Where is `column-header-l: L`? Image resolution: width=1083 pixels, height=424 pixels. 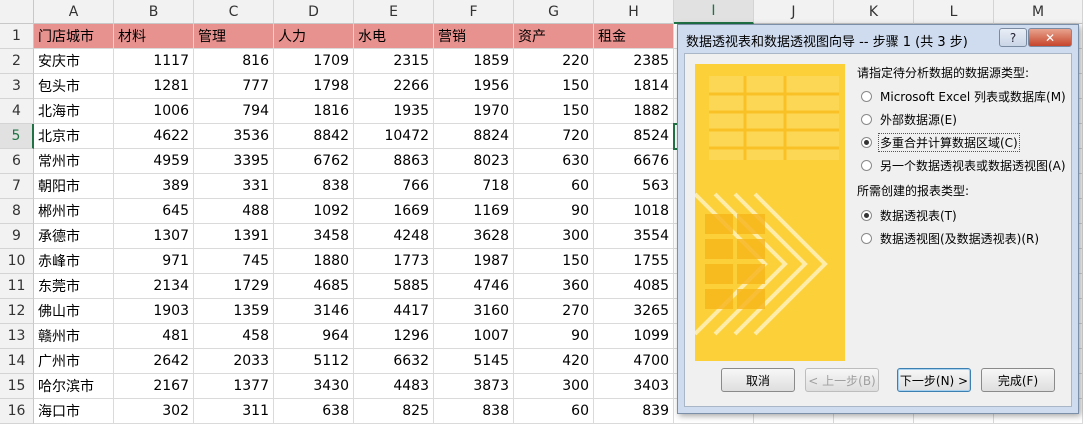 column-header-l: L is located at coordinates (954, 12).